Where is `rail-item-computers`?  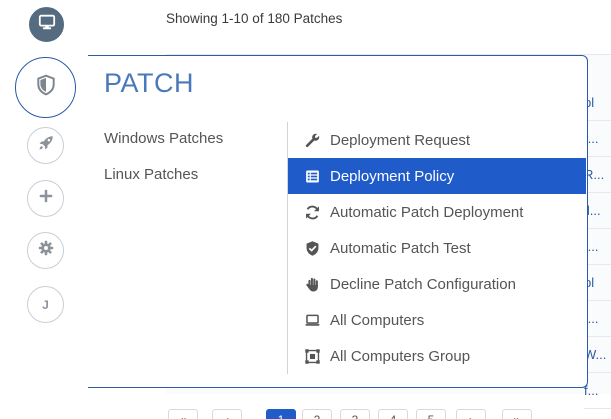 rail-item-computers is located at coordinates (46, 24).